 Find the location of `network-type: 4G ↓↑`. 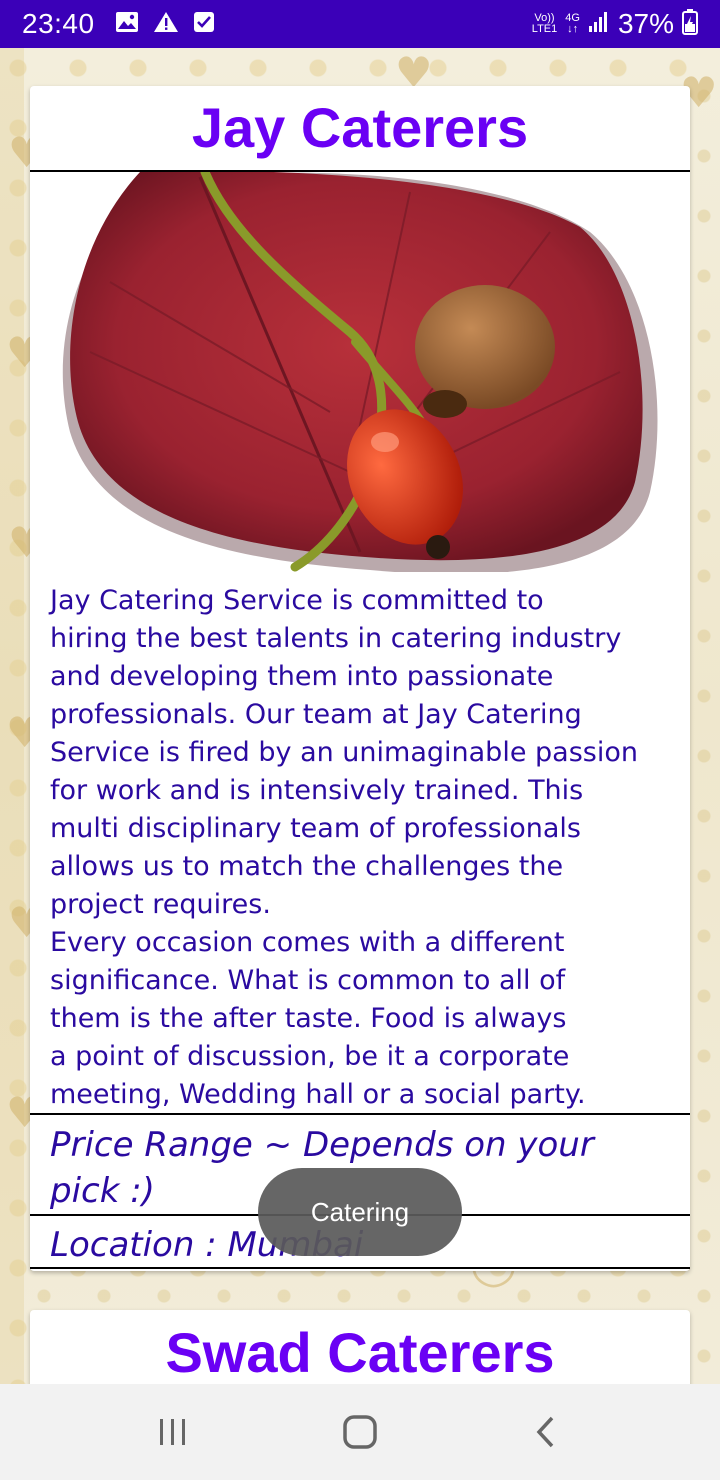

network-type: 4G ↓↑ is located at coordinates (572, 23).